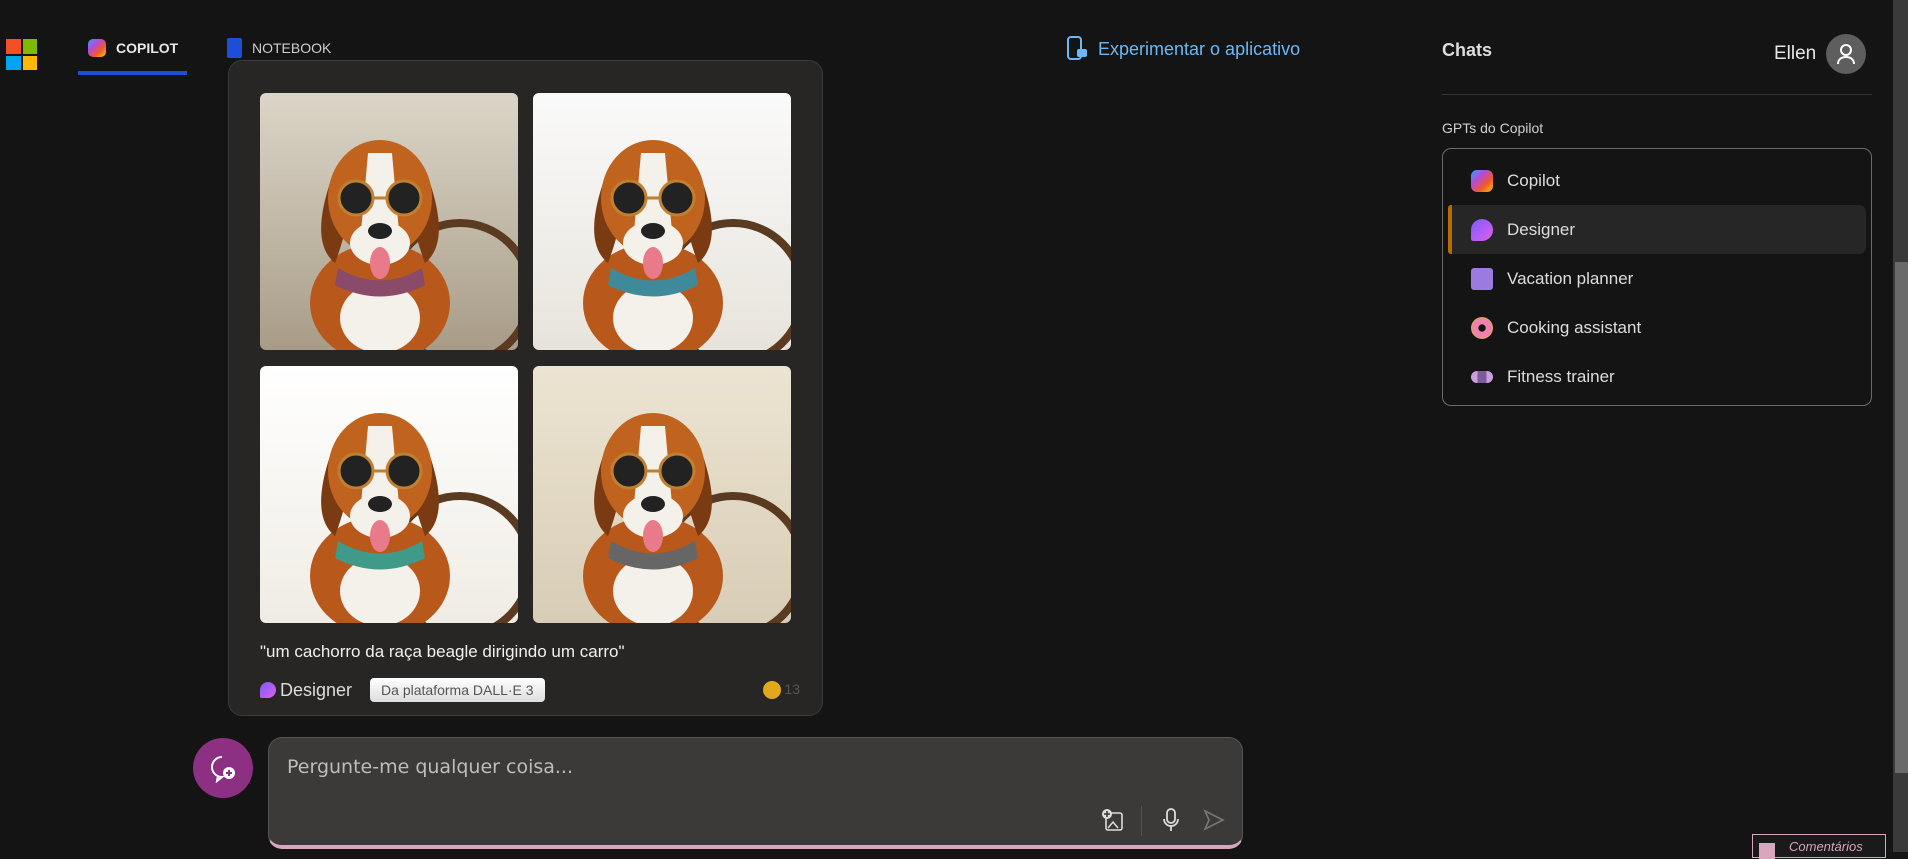  I want to click on microphone-icon, so click(1171, 819).